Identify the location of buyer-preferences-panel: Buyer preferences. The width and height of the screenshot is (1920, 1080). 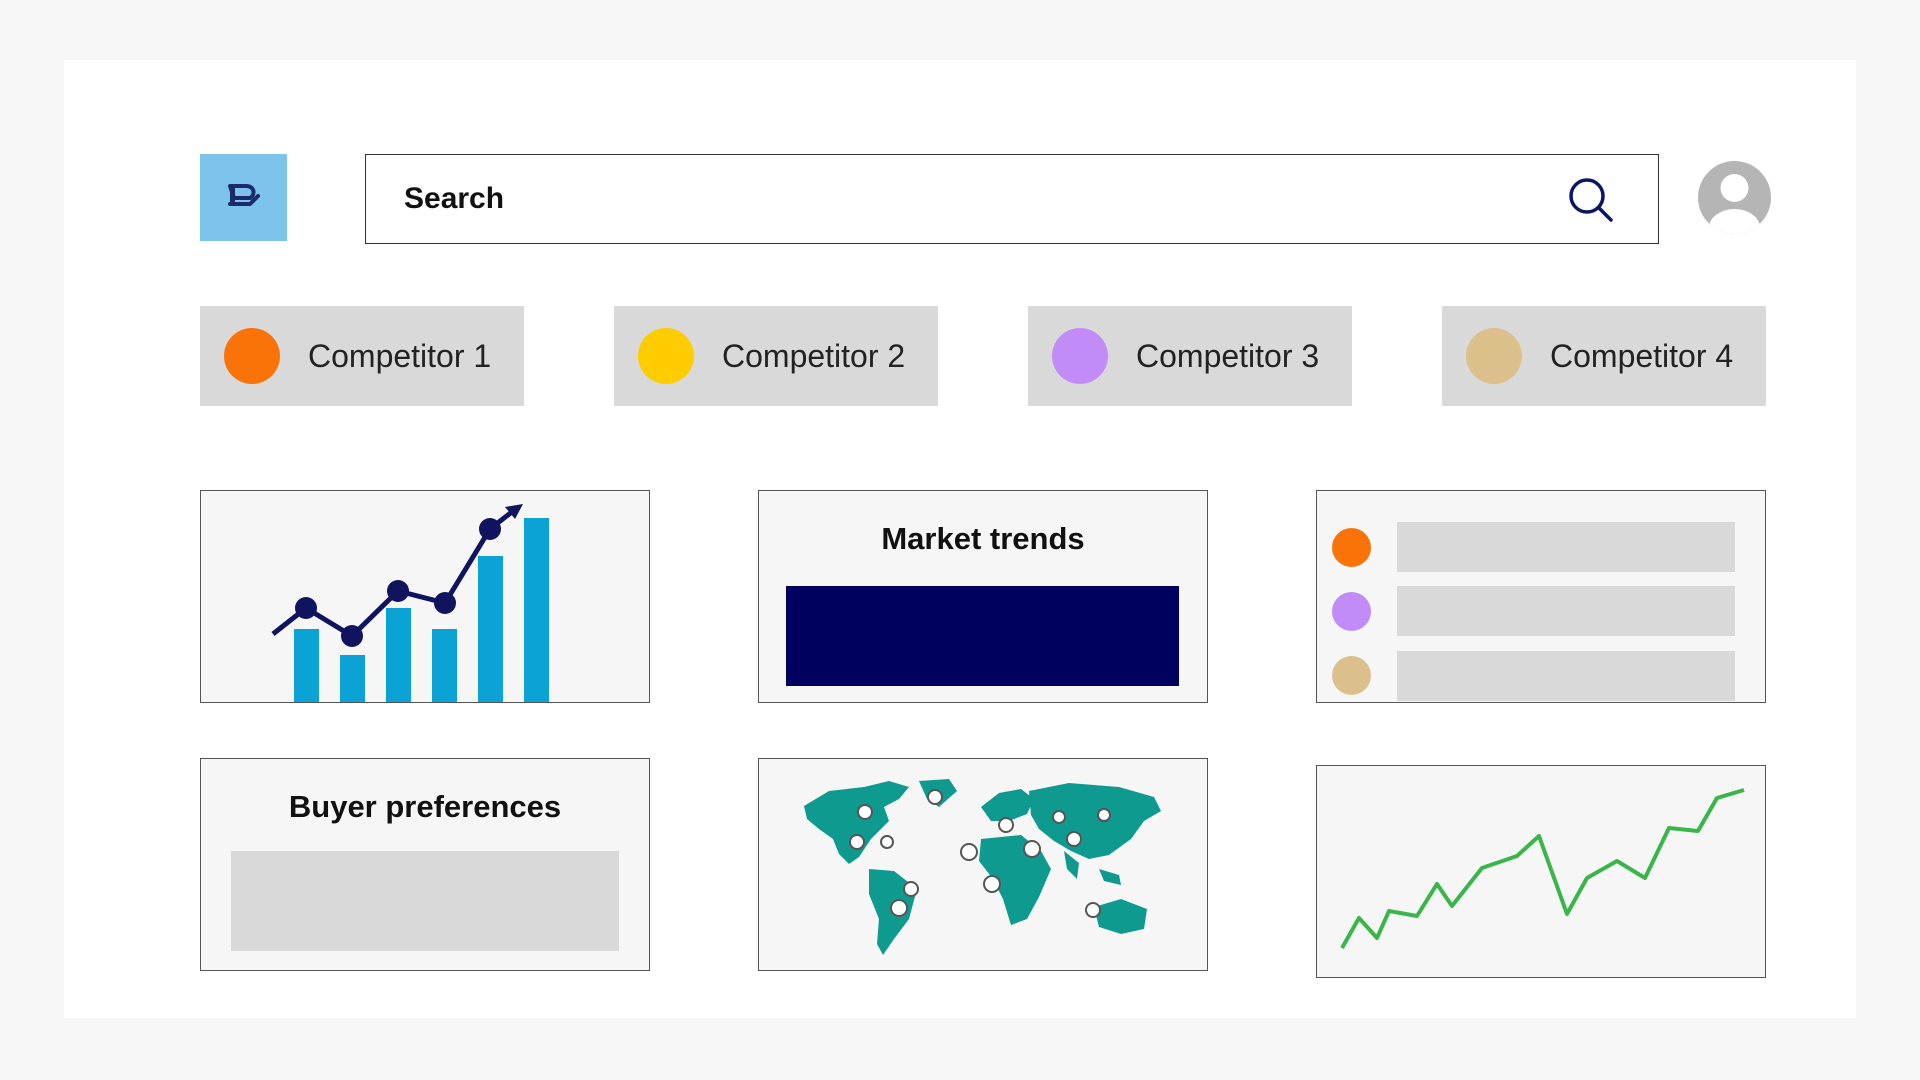
(425, 864).